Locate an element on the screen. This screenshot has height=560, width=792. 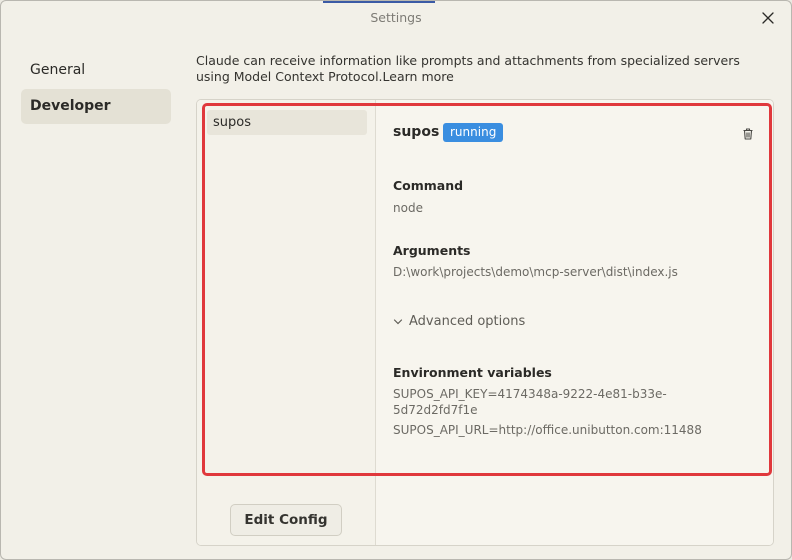
server-name: supos is located at coordinates (416, 132).